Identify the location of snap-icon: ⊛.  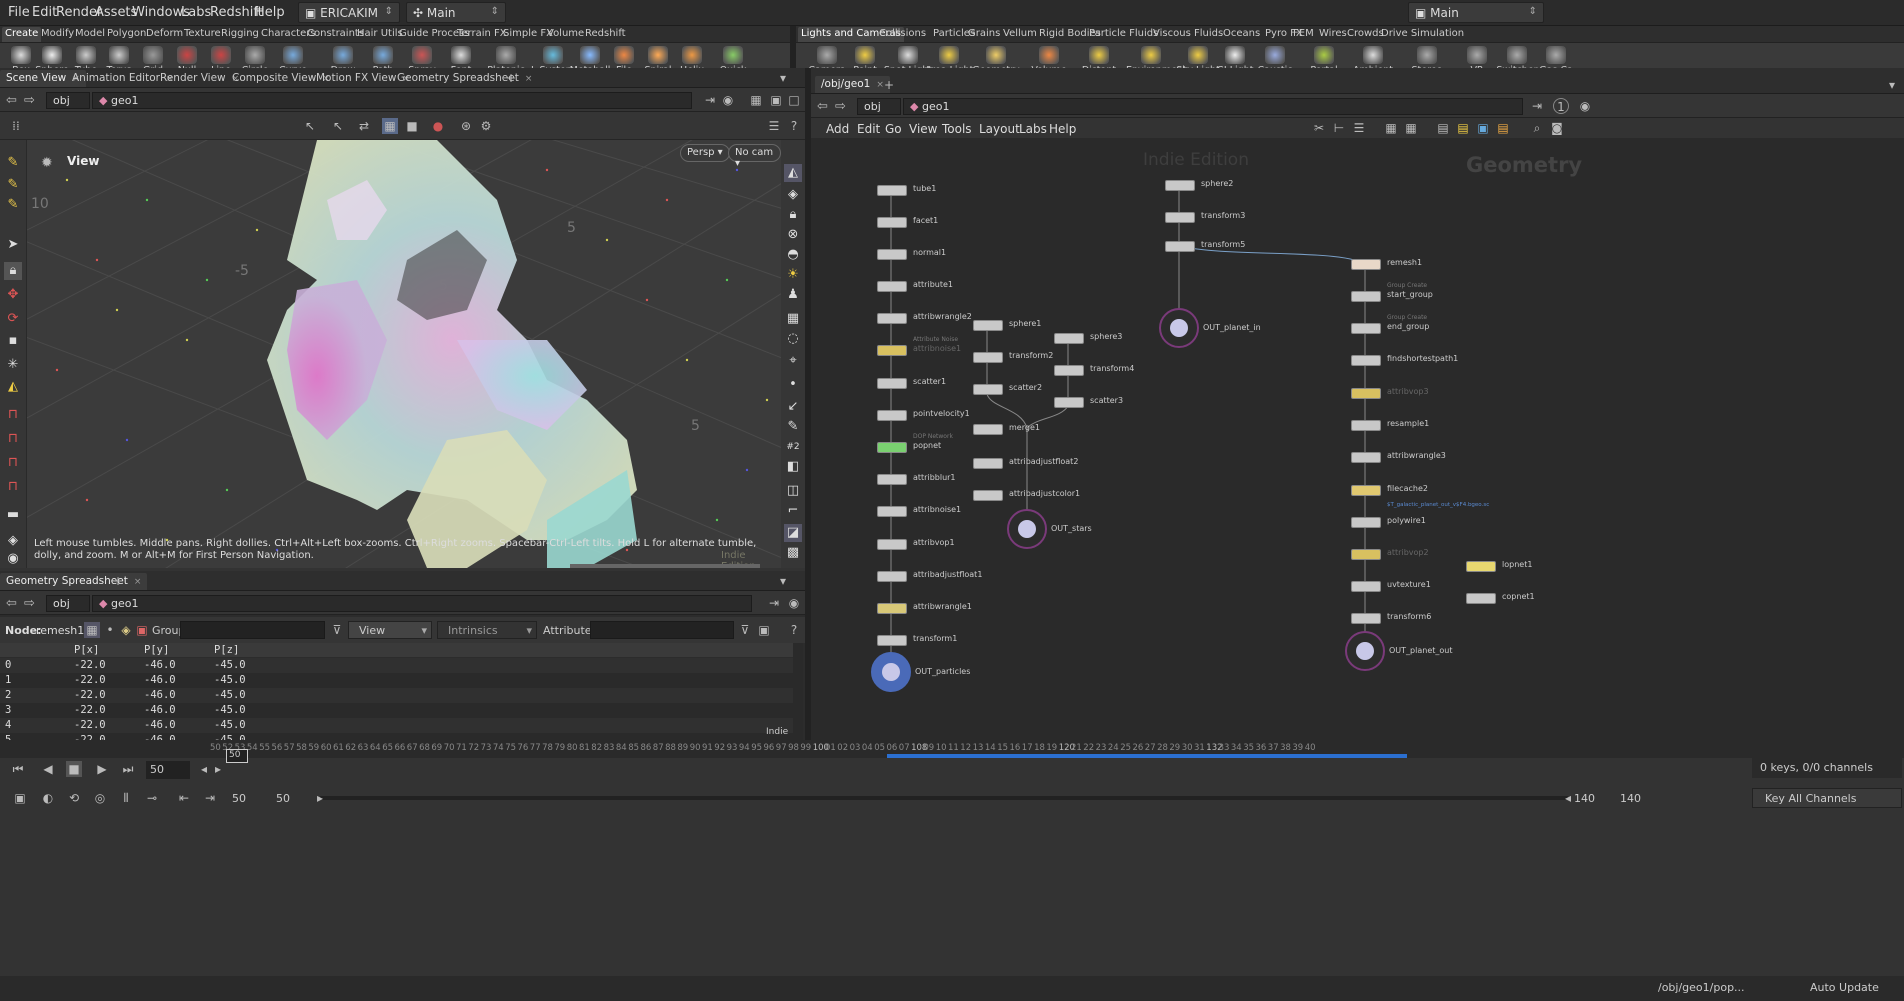
(466, 126).